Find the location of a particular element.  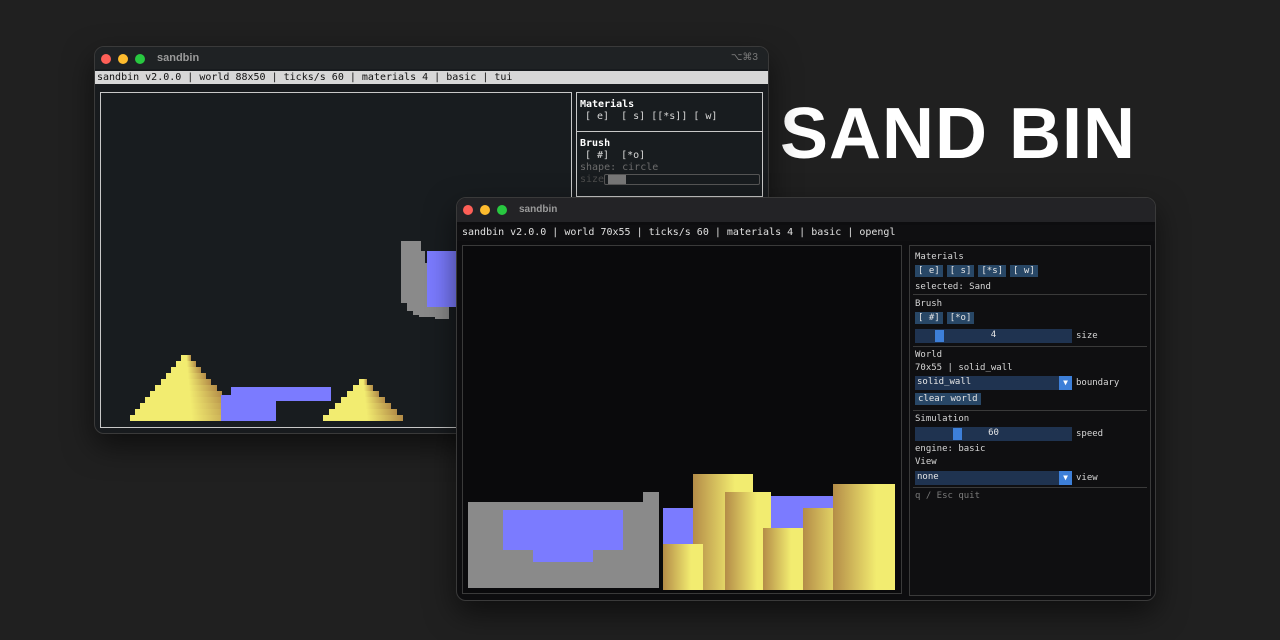

brush-buttons: [ #] [*o] is located at coordinates (946, 318).